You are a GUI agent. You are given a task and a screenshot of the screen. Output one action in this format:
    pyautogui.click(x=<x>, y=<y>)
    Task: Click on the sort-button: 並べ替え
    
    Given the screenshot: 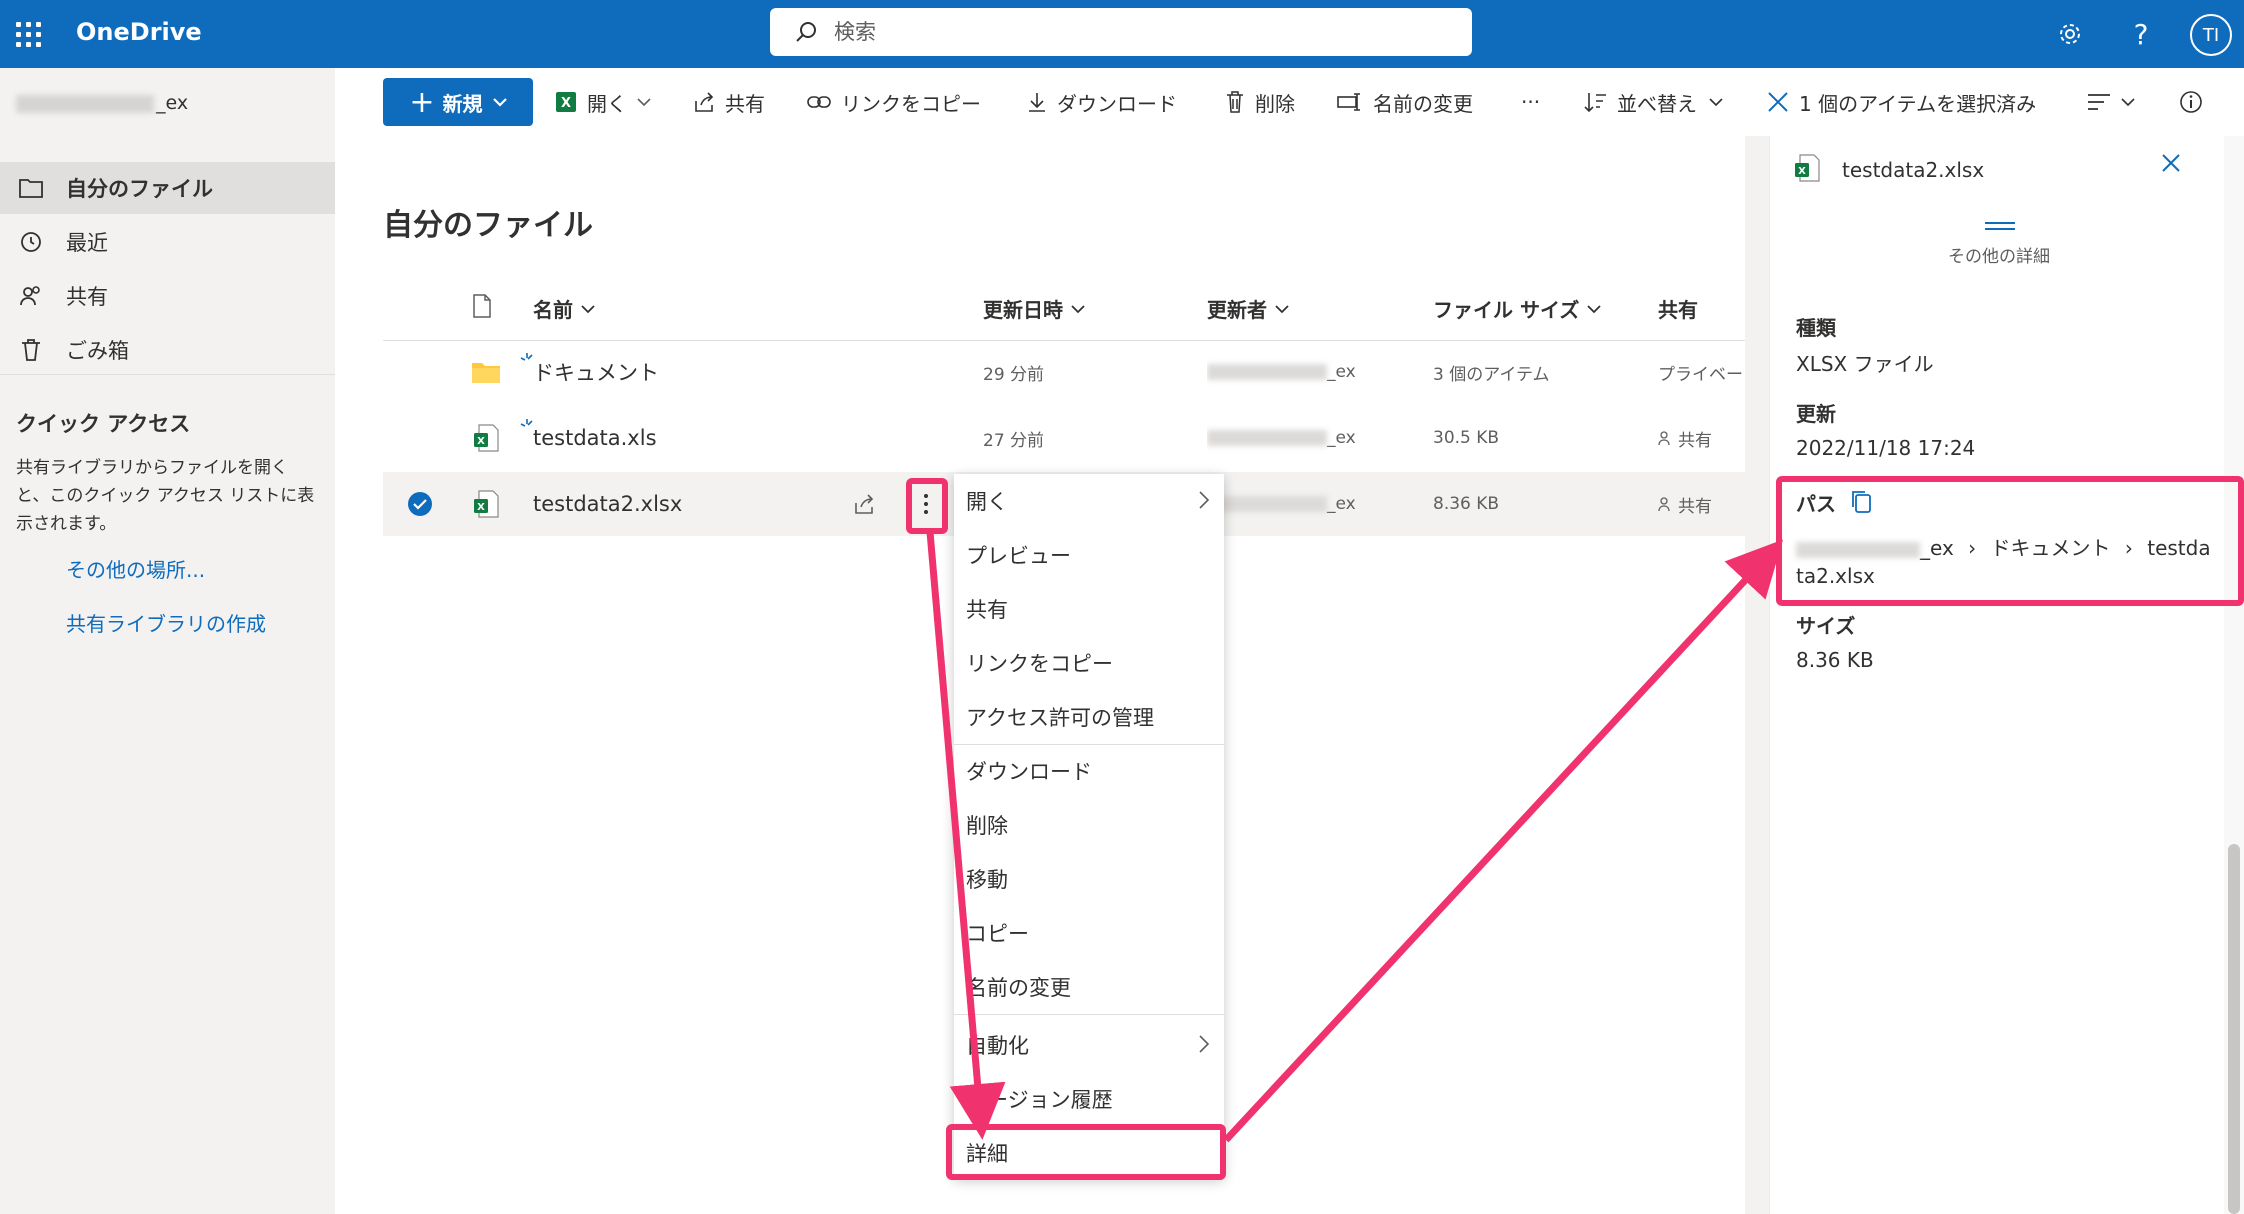 What is the action you would take?
    pyautogui.click(x=1658, y=102)
    